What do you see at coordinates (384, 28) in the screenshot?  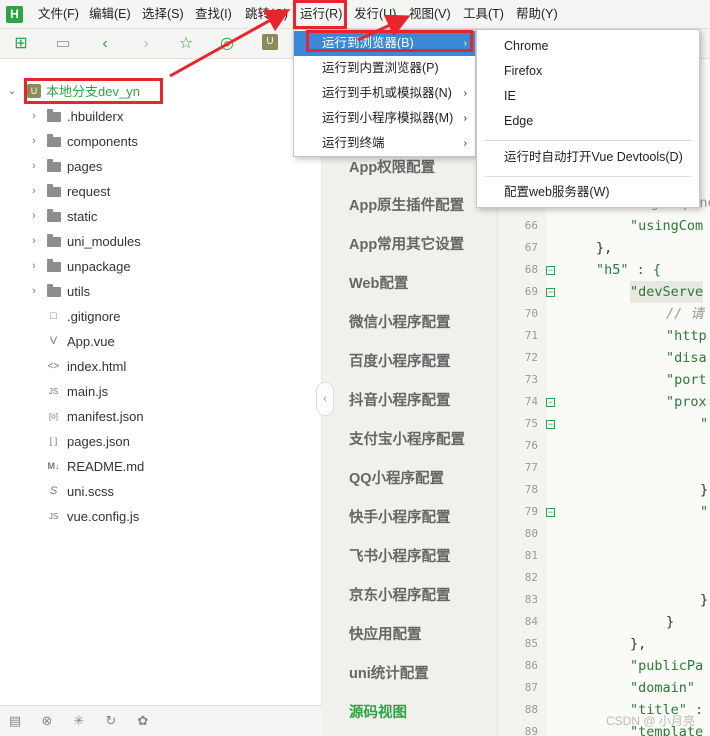 I see `arrow-to-submenu` at bounding box center [384, 28].